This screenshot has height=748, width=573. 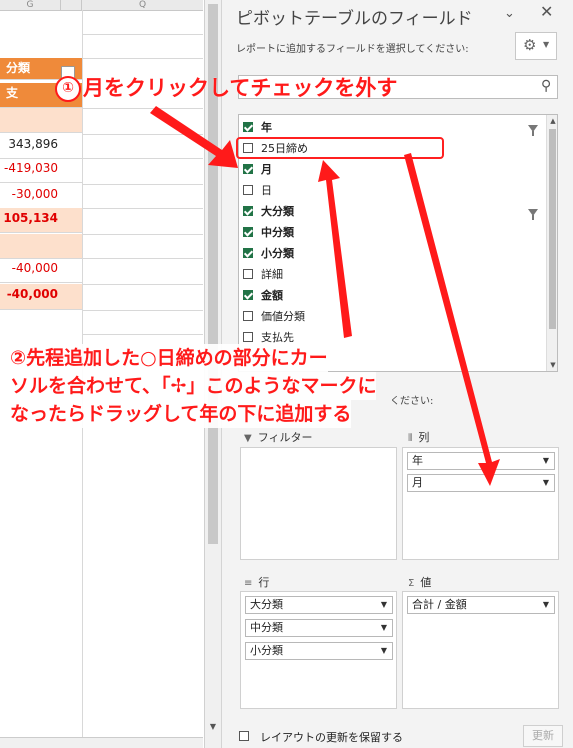 What do you see at coordinates (546, 11) in the screenshot?
I see `close-icon: ✕` at bounding box center [546, 11].